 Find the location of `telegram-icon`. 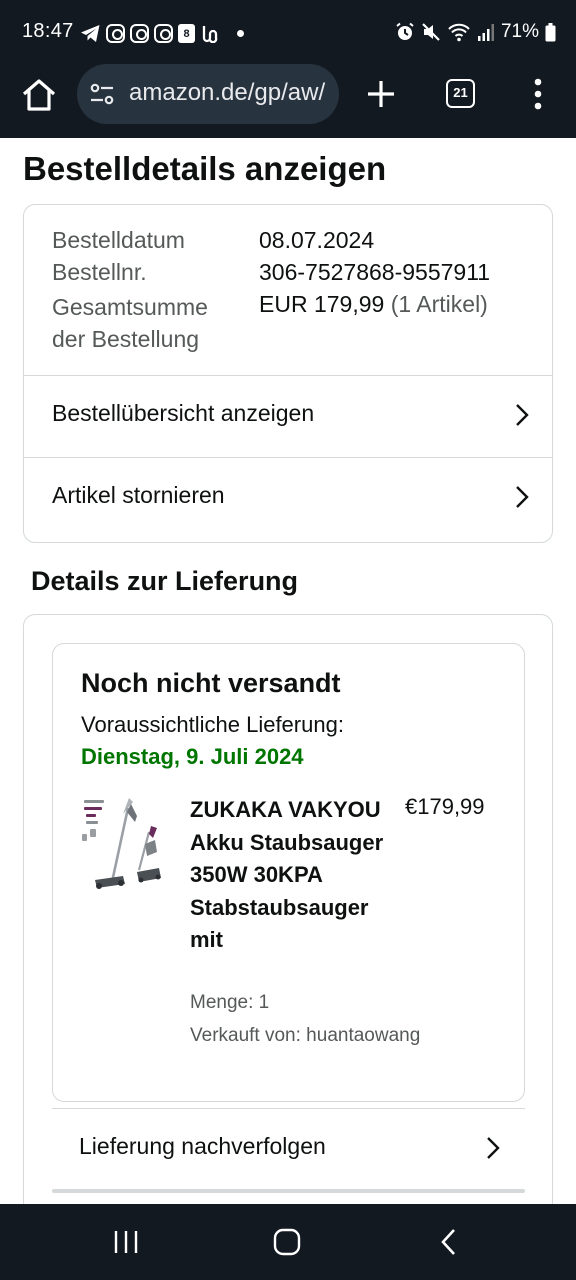

telegram-icon is located at coordinates (90, 33).